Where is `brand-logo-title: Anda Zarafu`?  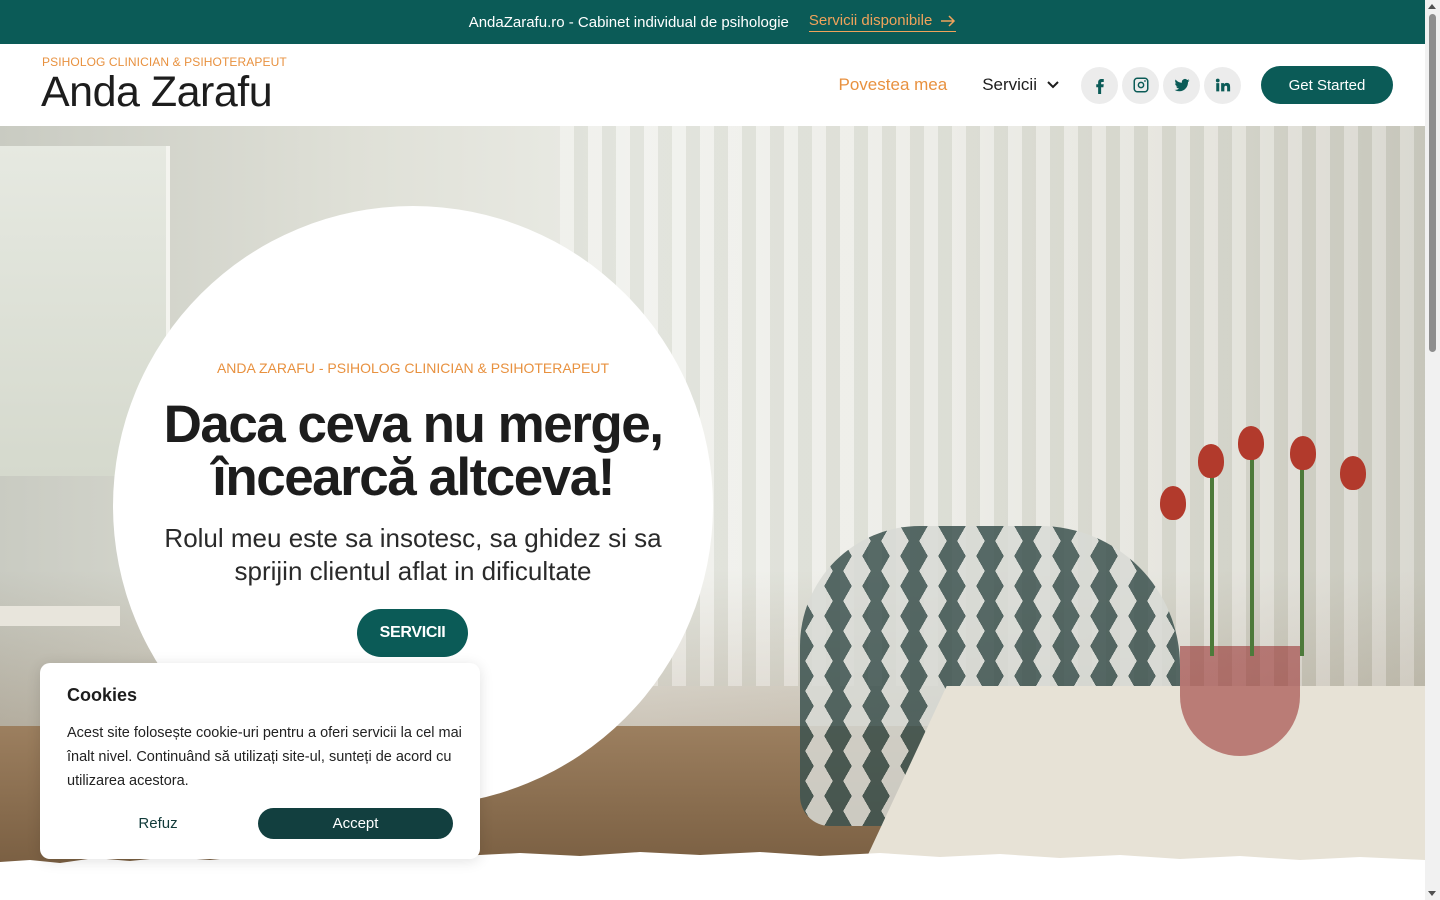
brand-logo-title: Anda Zarafu is located at coordinates (157, 92).